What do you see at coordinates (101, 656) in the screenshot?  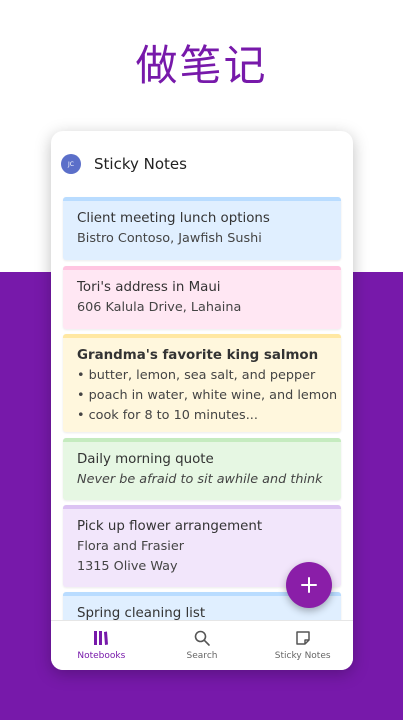 I see `nav-label-notebooks: Notebooks` at bounding box center [101, 656].